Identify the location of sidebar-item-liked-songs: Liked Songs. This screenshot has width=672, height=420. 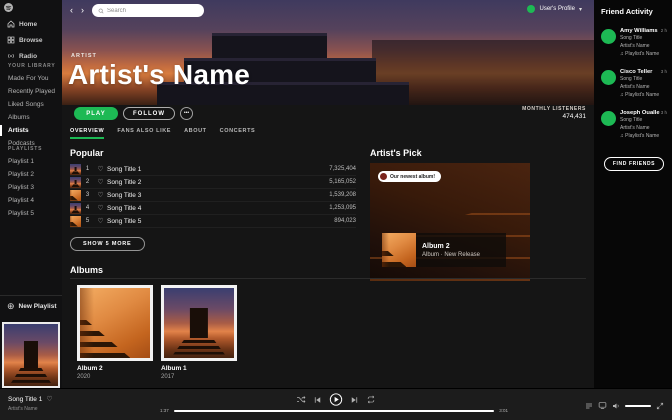
(31, 104).